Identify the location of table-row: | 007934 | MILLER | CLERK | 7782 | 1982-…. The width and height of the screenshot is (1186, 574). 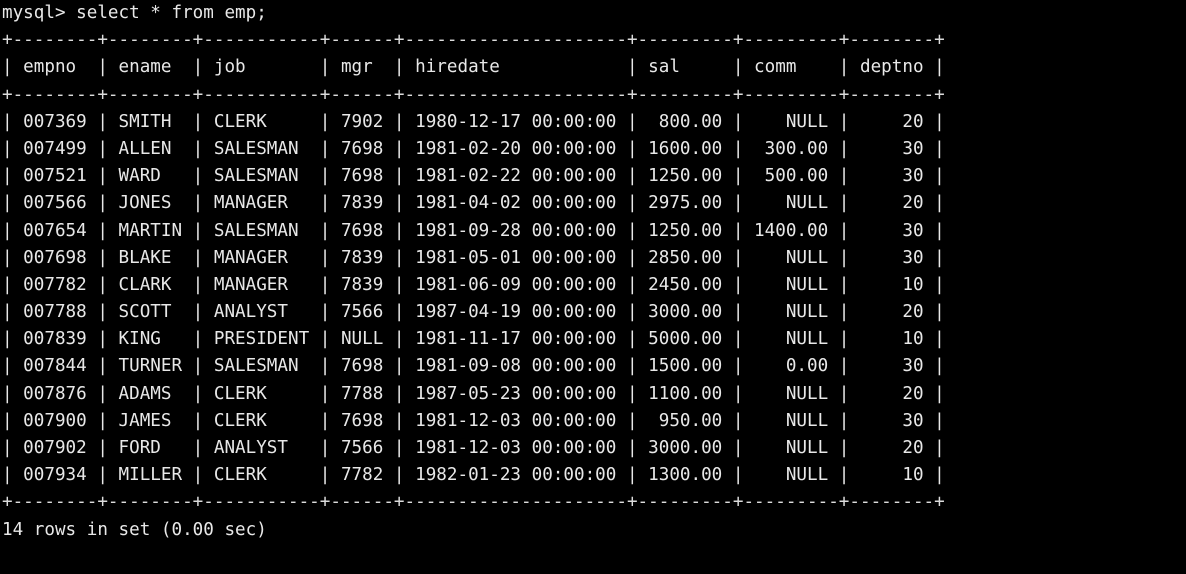
(473, 475).